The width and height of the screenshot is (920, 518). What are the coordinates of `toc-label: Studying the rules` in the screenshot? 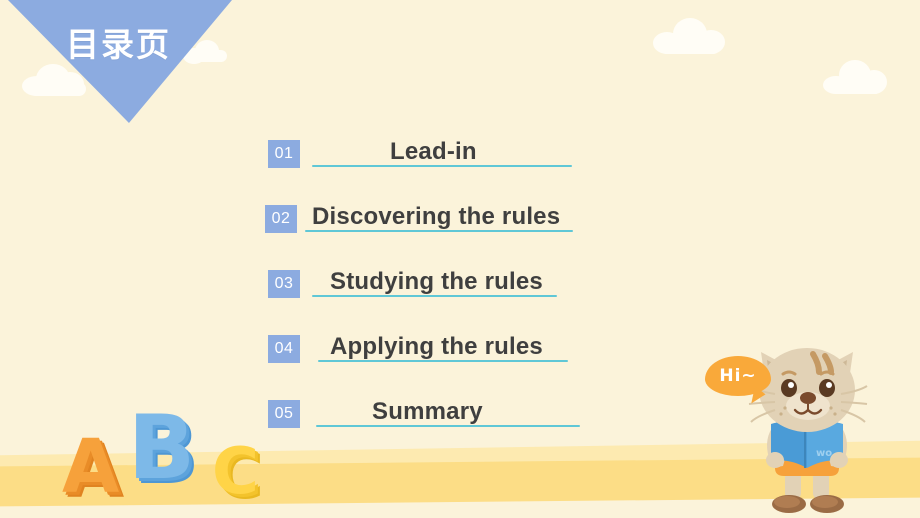 It's located at (436, 281).